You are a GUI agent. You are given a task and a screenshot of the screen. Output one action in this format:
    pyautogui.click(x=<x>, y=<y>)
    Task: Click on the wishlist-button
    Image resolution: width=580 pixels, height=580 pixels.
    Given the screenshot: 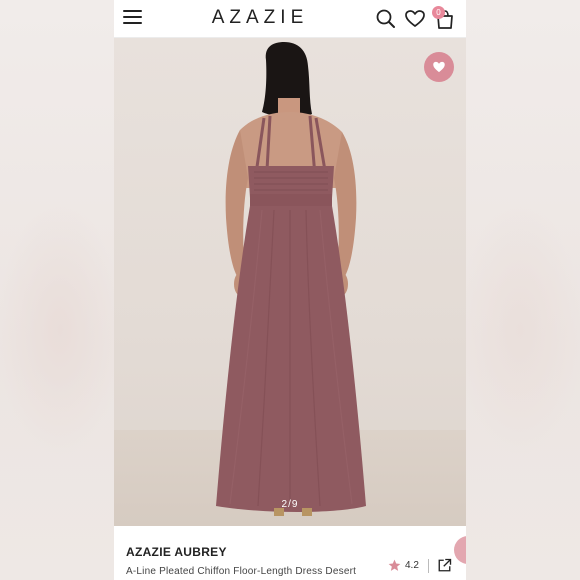 What is the action you would take?
    pyautogui.click(x=439, y=67)
    